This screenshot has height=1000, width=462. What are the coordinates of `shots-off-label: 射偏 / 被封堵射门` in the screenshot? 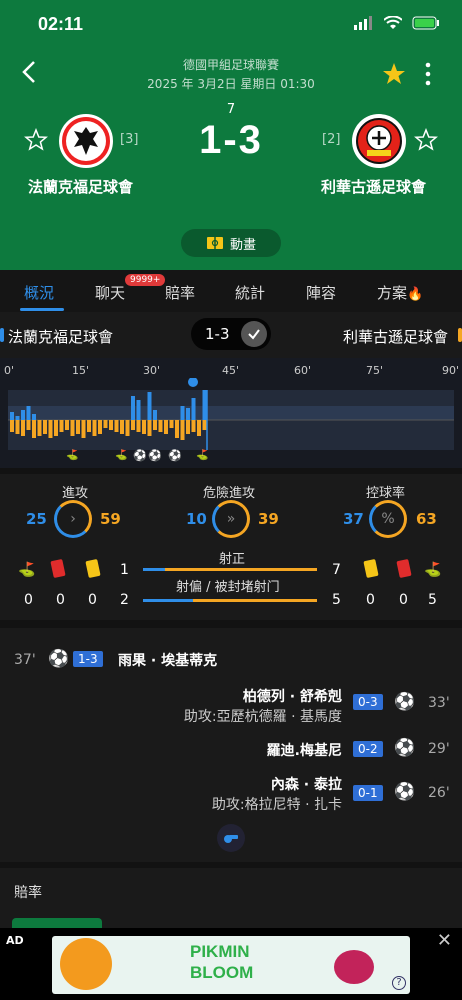 It's located at (228, 587).